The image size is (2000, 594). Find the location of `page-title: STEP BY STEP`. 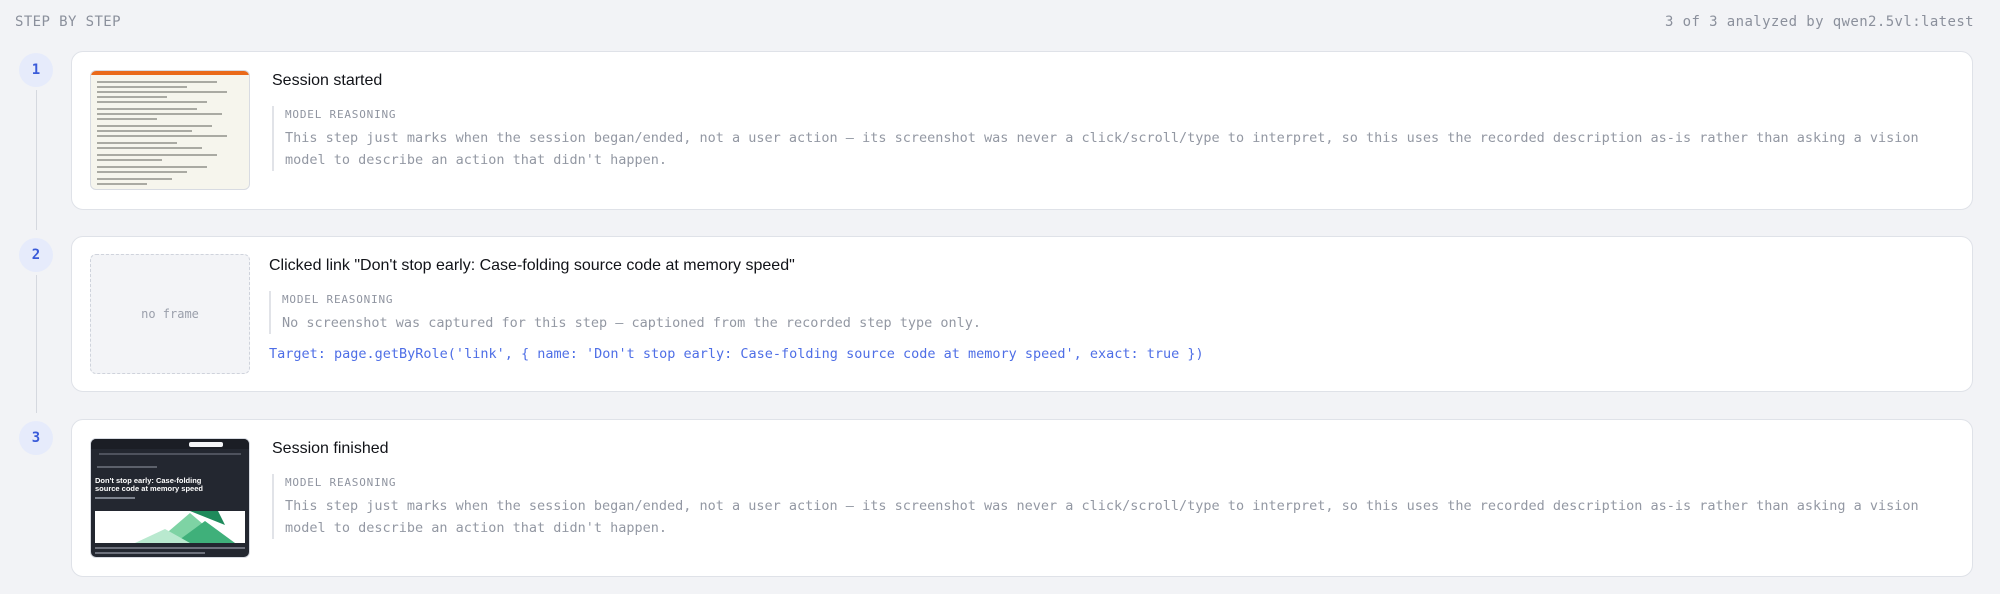

page-title: STEP BY STEP is located at coordinates (68, 22).